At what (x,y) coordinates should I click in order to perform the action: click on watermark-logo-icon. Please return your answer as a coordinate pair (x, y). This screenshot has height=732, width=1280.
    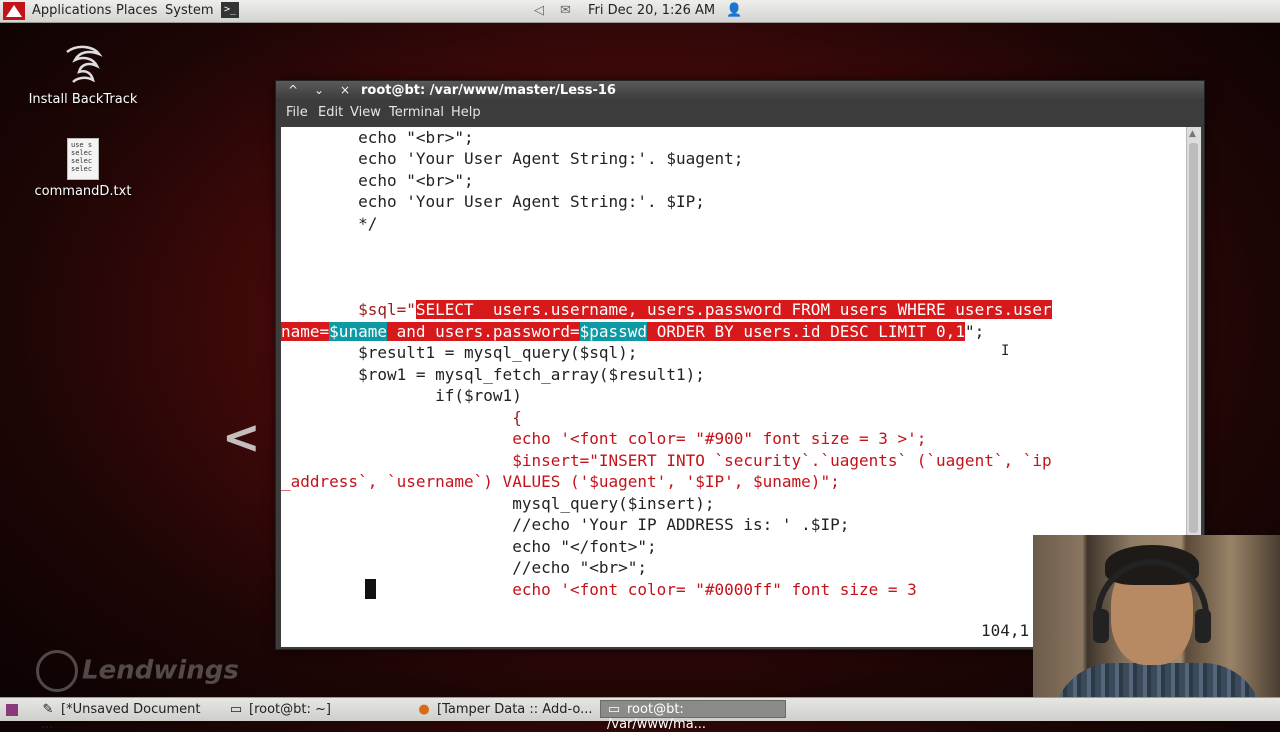
    Looking at the image, I should click on (57, 671).